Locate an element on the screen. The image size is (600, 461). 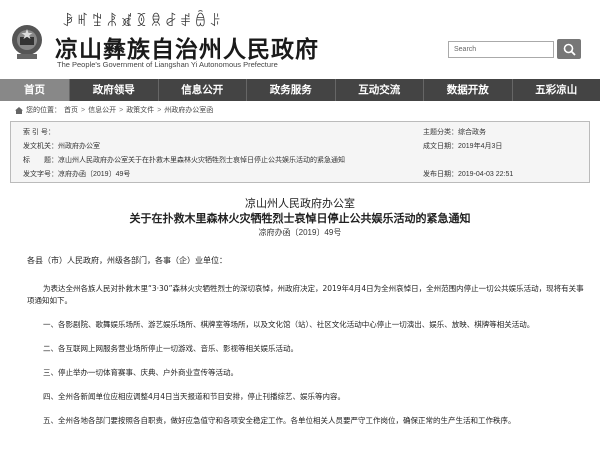
home-icon is located at coordinates (19, 110).